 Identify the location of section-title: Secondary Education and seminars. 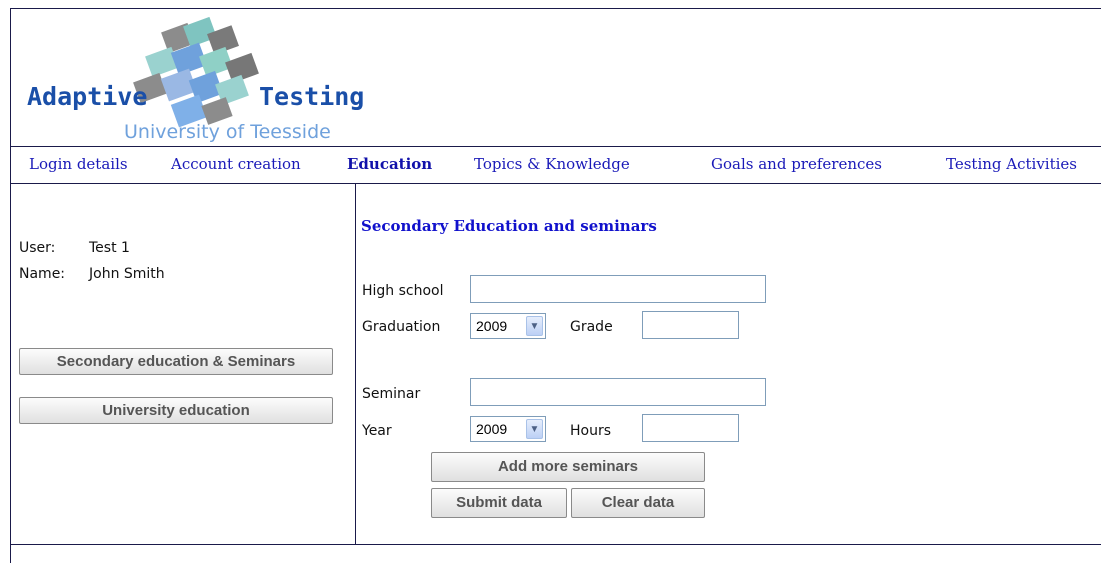
(509, 226).